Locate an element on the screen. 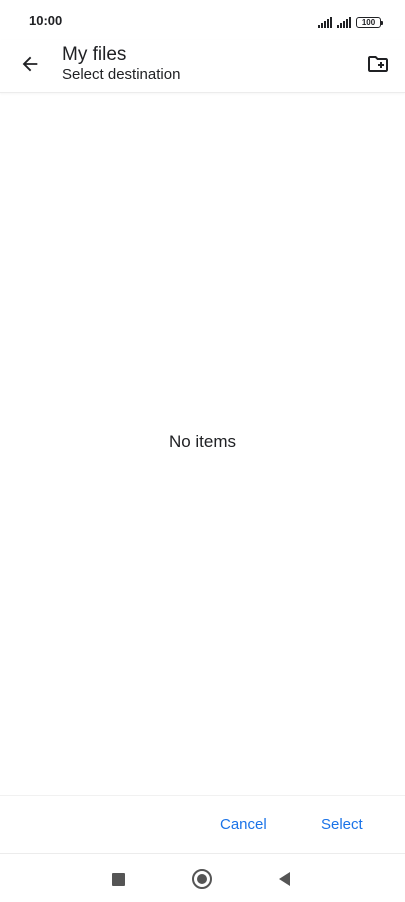  app-bar: My files Select destination is located at coordinates (202, 66).